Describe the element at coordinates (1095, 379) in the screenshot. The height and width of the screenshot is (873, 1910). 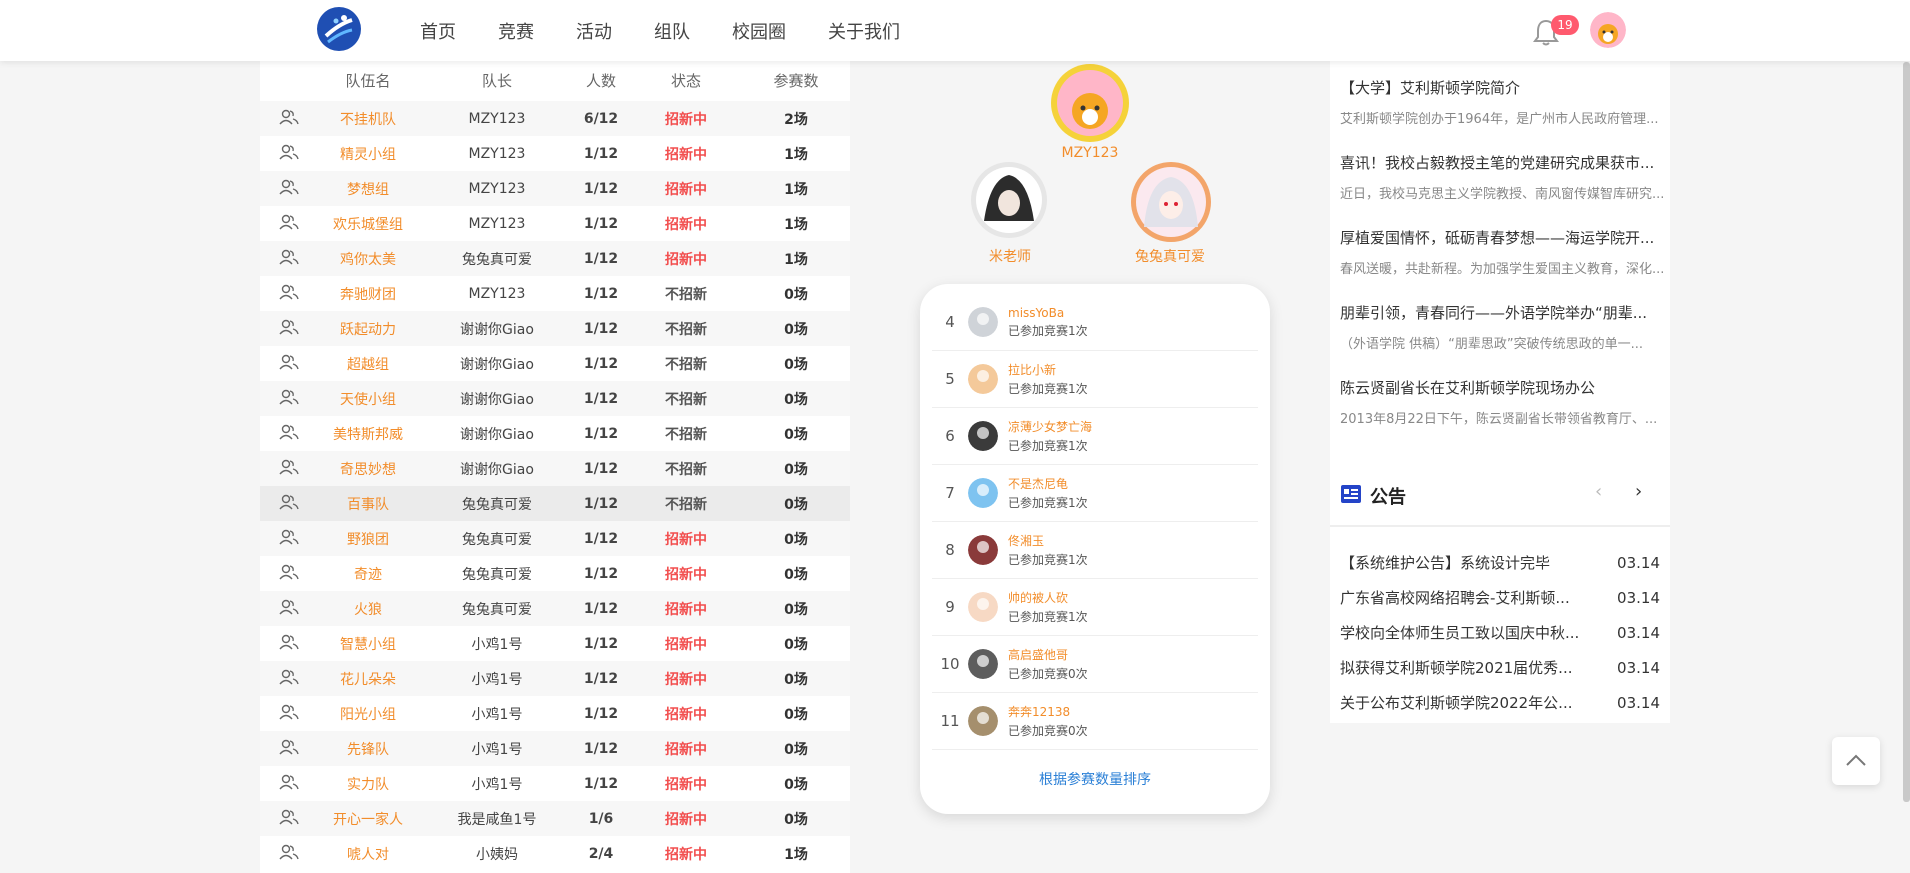
I see `ranking-item: 5 拉比小新 已参加竞赛1次` at that location.